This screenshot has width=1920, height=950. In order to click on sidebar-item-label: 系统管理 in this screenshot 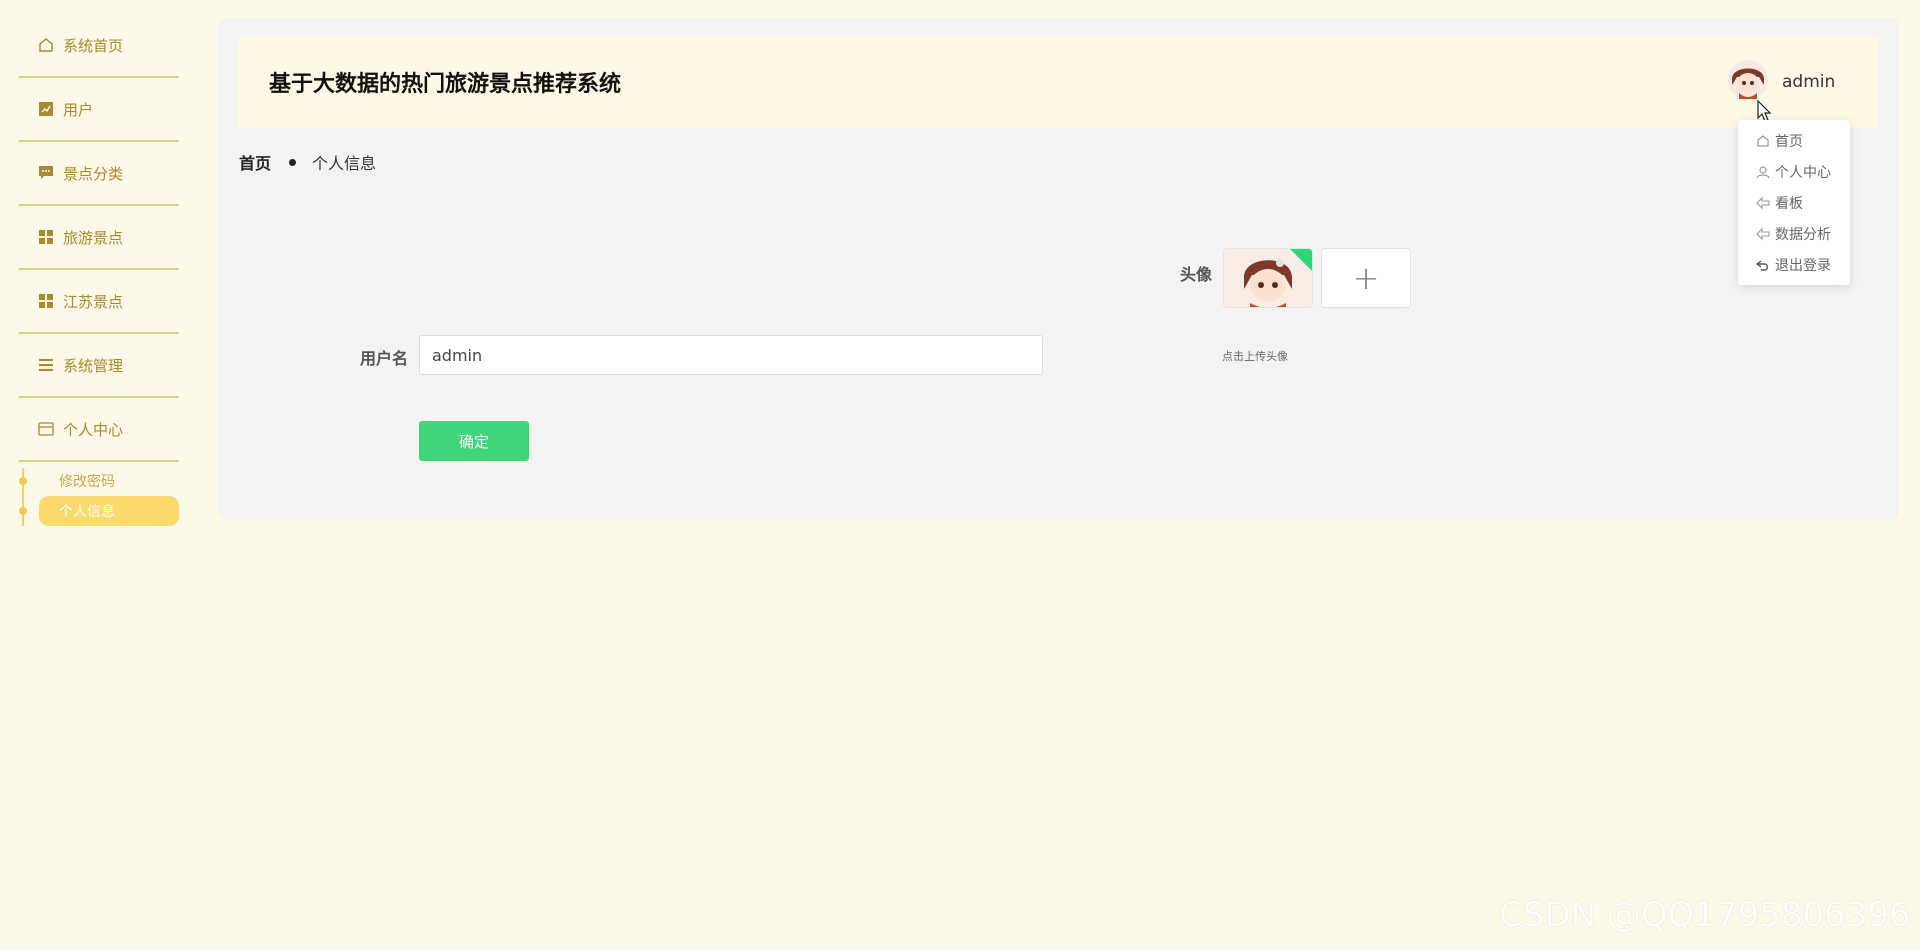, I will do `click(93, 365)`.